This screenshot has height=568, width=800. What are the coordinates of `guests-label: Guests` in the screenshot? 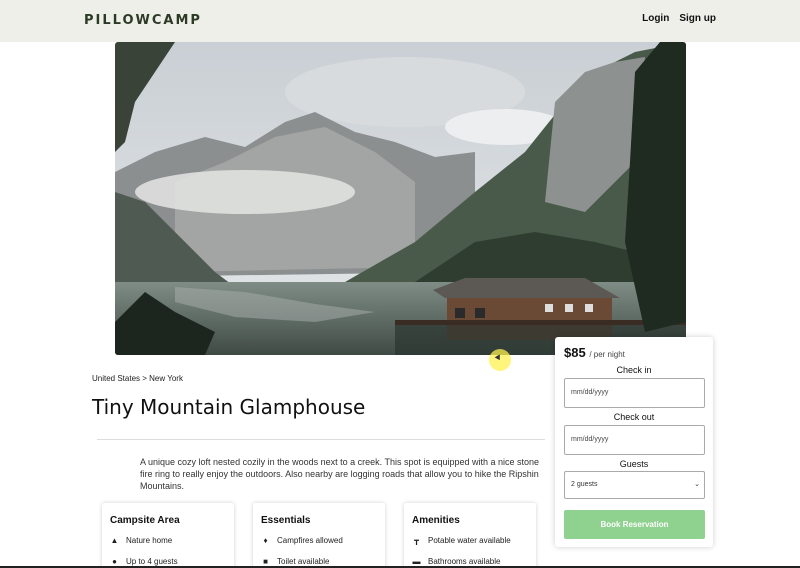 It's located at (634, 464).